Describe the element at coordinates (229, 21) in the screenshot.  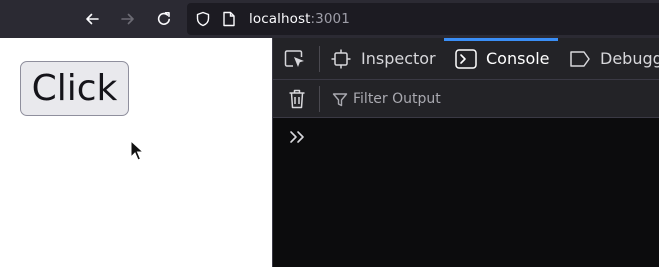
I see `page-icon` at that location.